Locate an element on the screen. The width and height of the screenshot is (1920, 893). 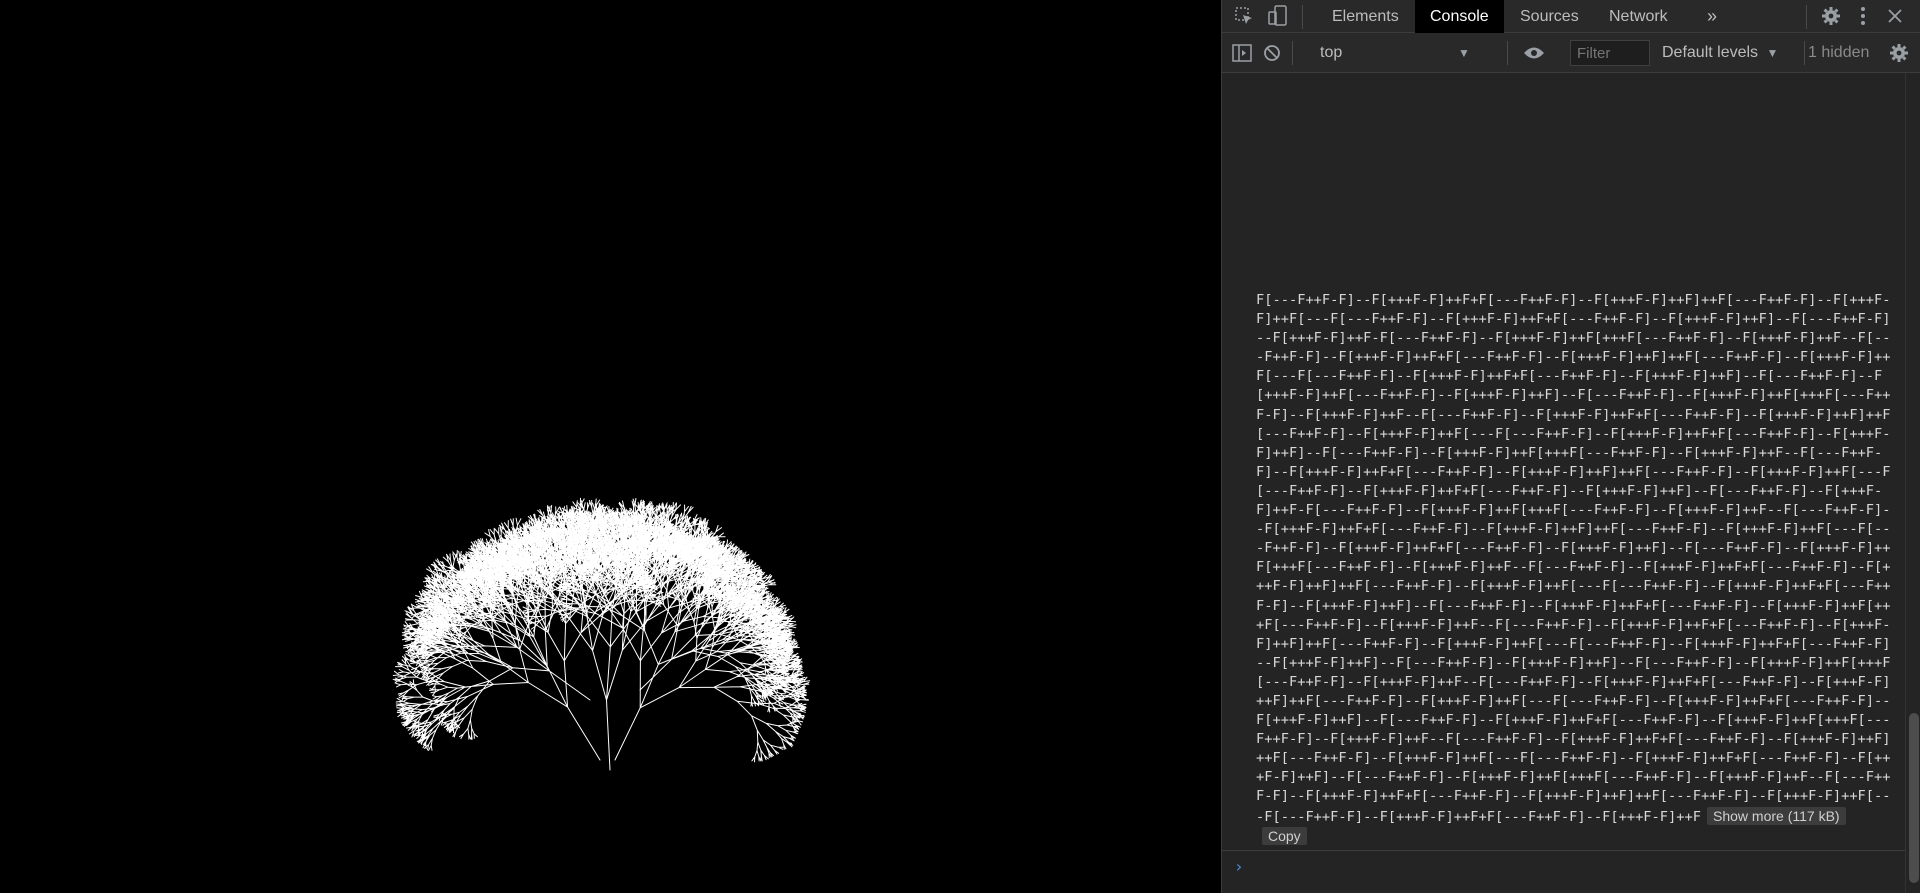
fractal-tree-drawing is located at coordinates (601, 634).